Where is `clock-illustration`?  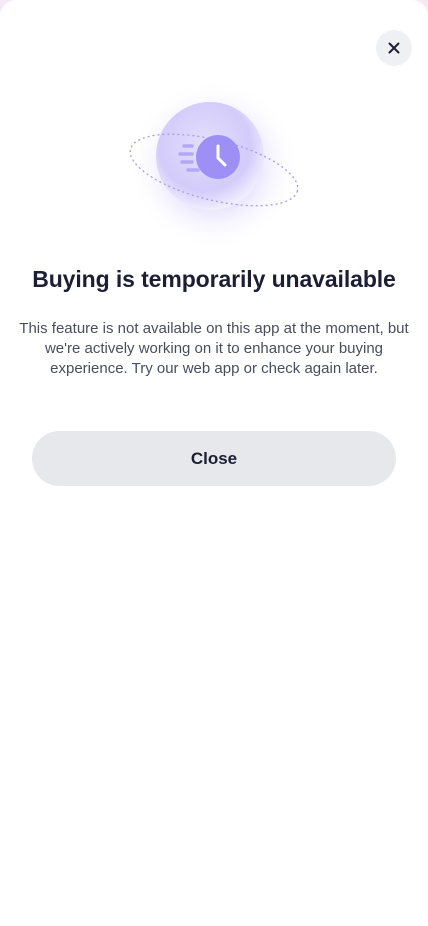
clock-illustration is located at coordinates (214, 165).